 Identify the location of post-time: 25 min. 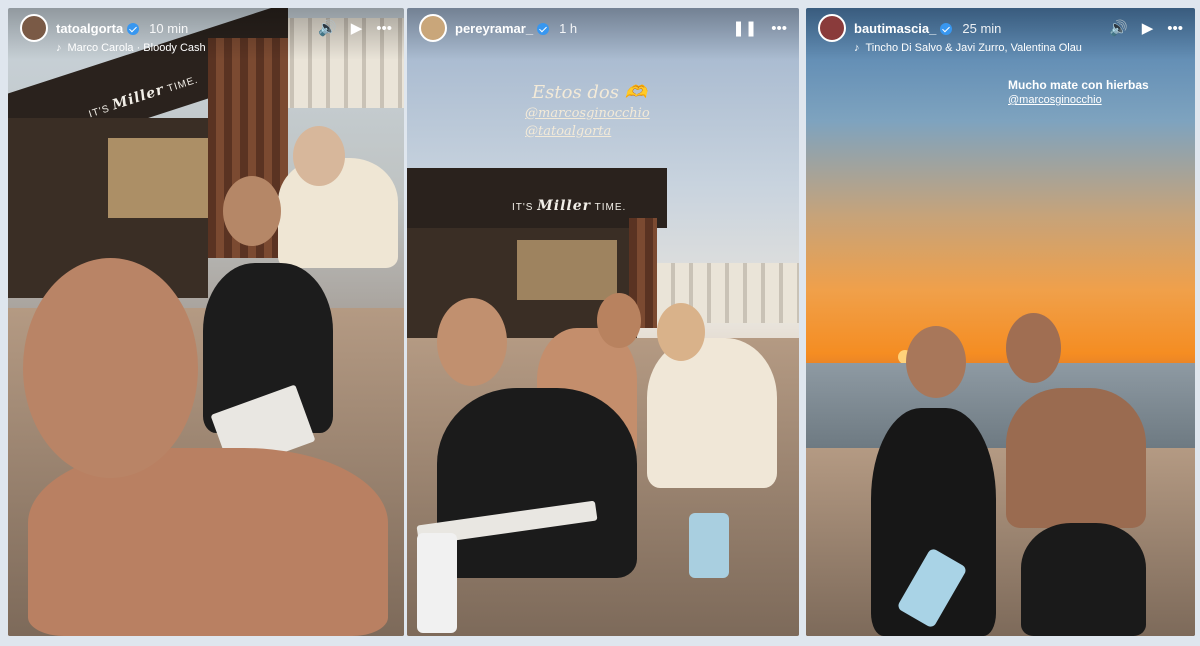
(982, 28).